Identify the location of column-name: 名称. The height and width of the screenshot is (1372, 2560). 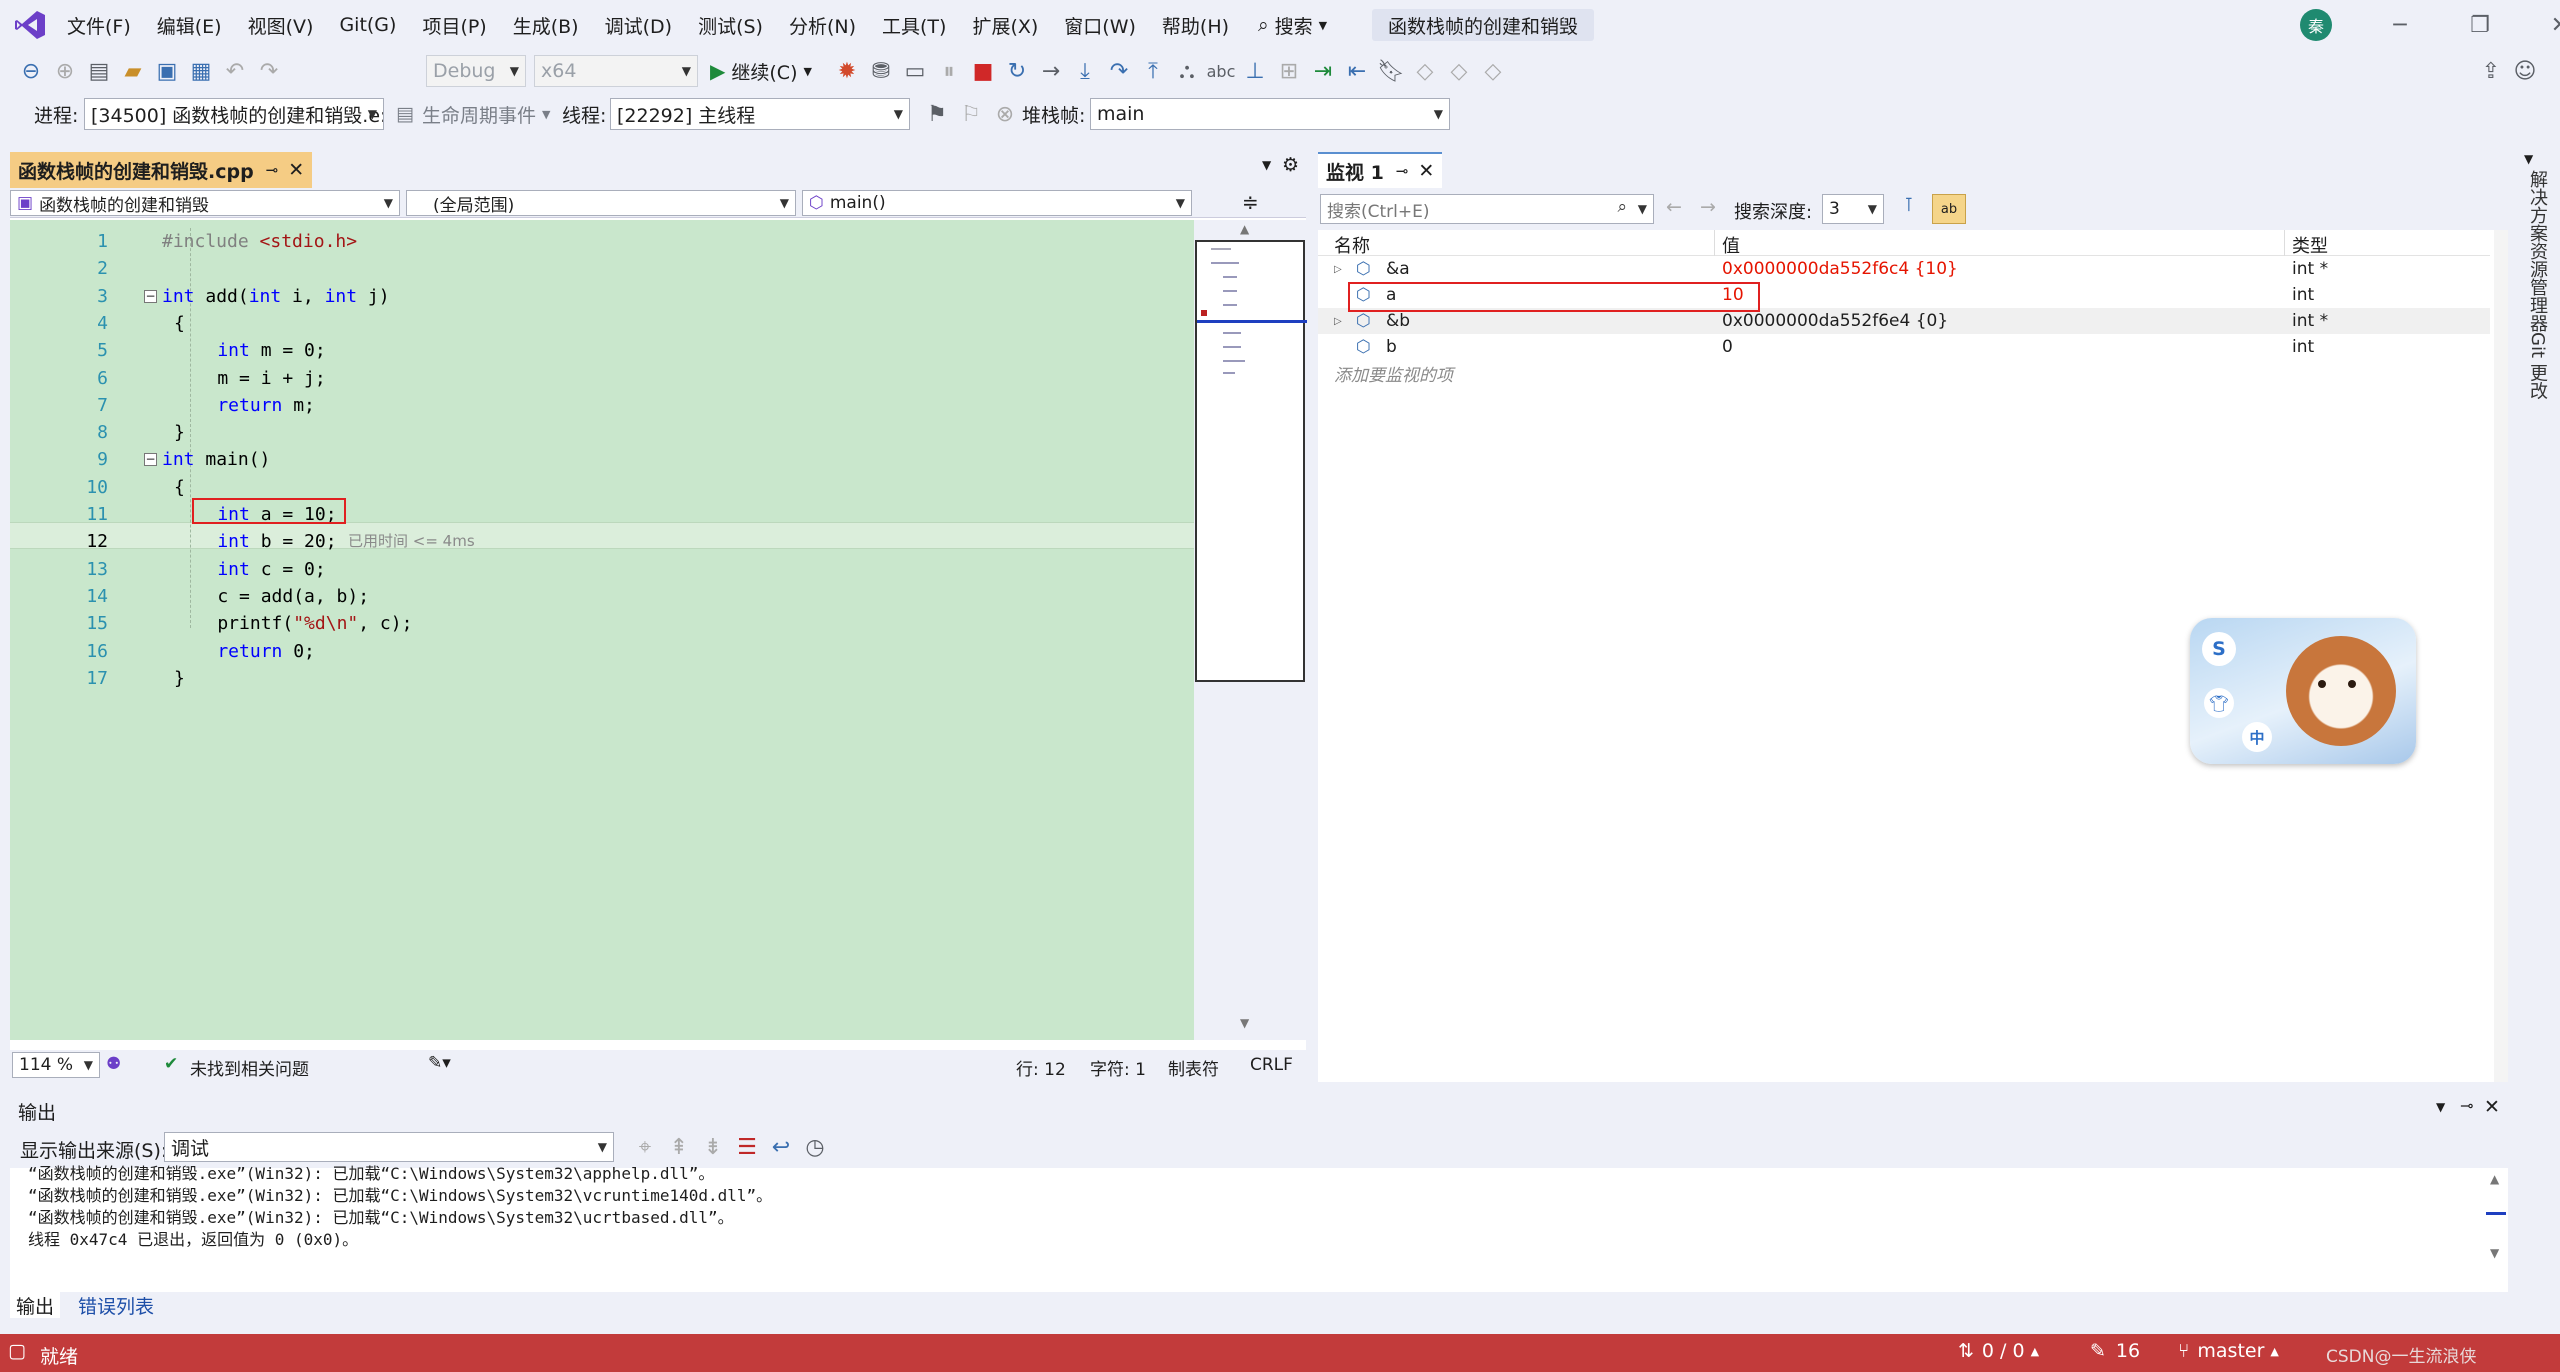
(1352, 245).